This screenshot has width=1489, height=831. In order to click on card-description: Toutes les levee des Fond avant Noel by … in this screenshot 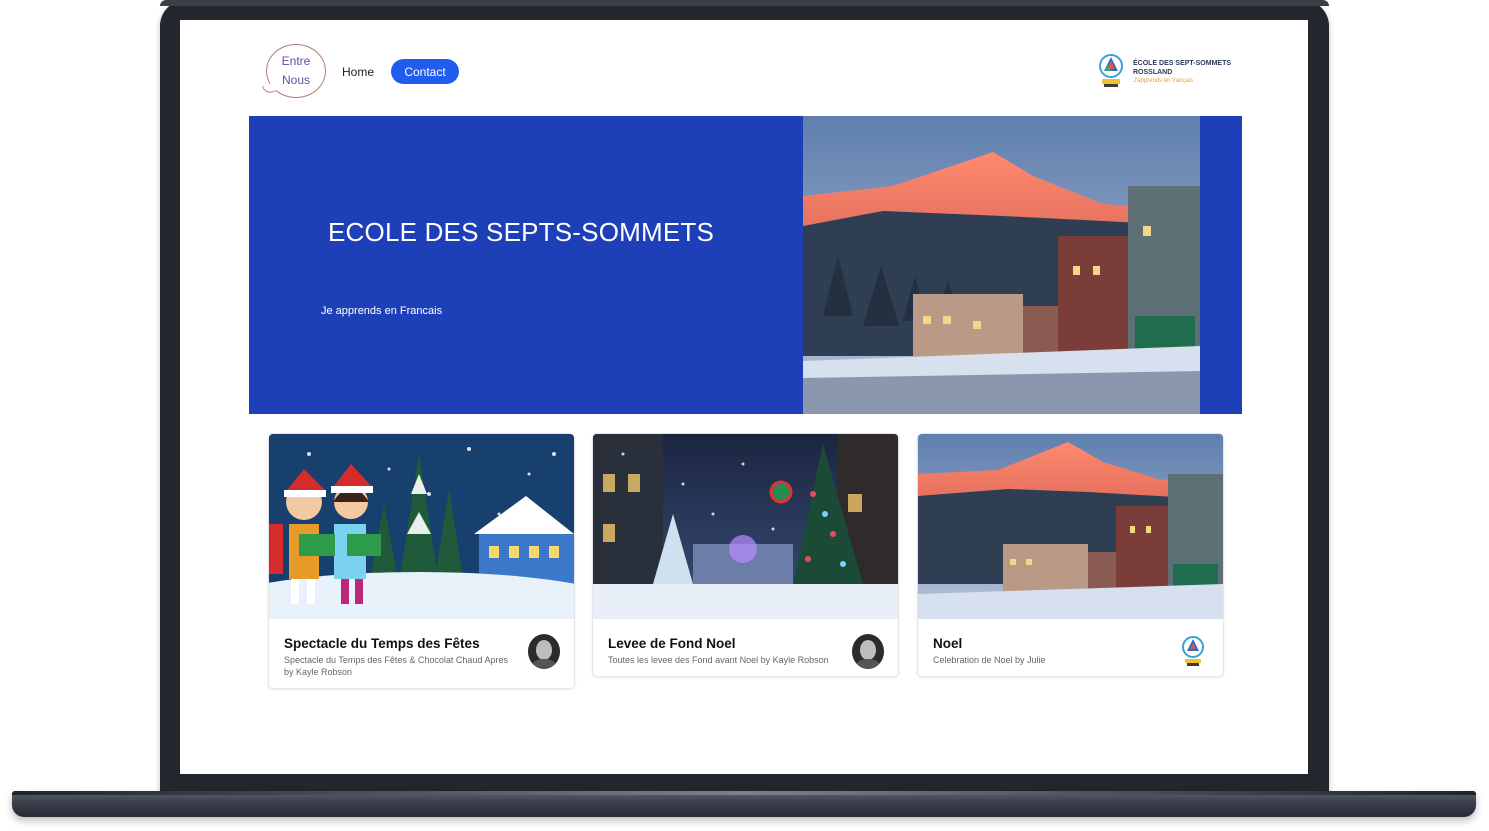, I will do `click(718, 660)`.